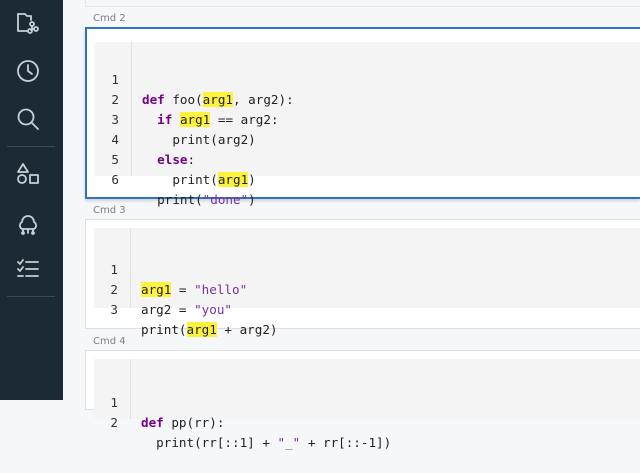 This screenshot has width=640, height=473. I want to click on line-number: 3, so click(114, 309).